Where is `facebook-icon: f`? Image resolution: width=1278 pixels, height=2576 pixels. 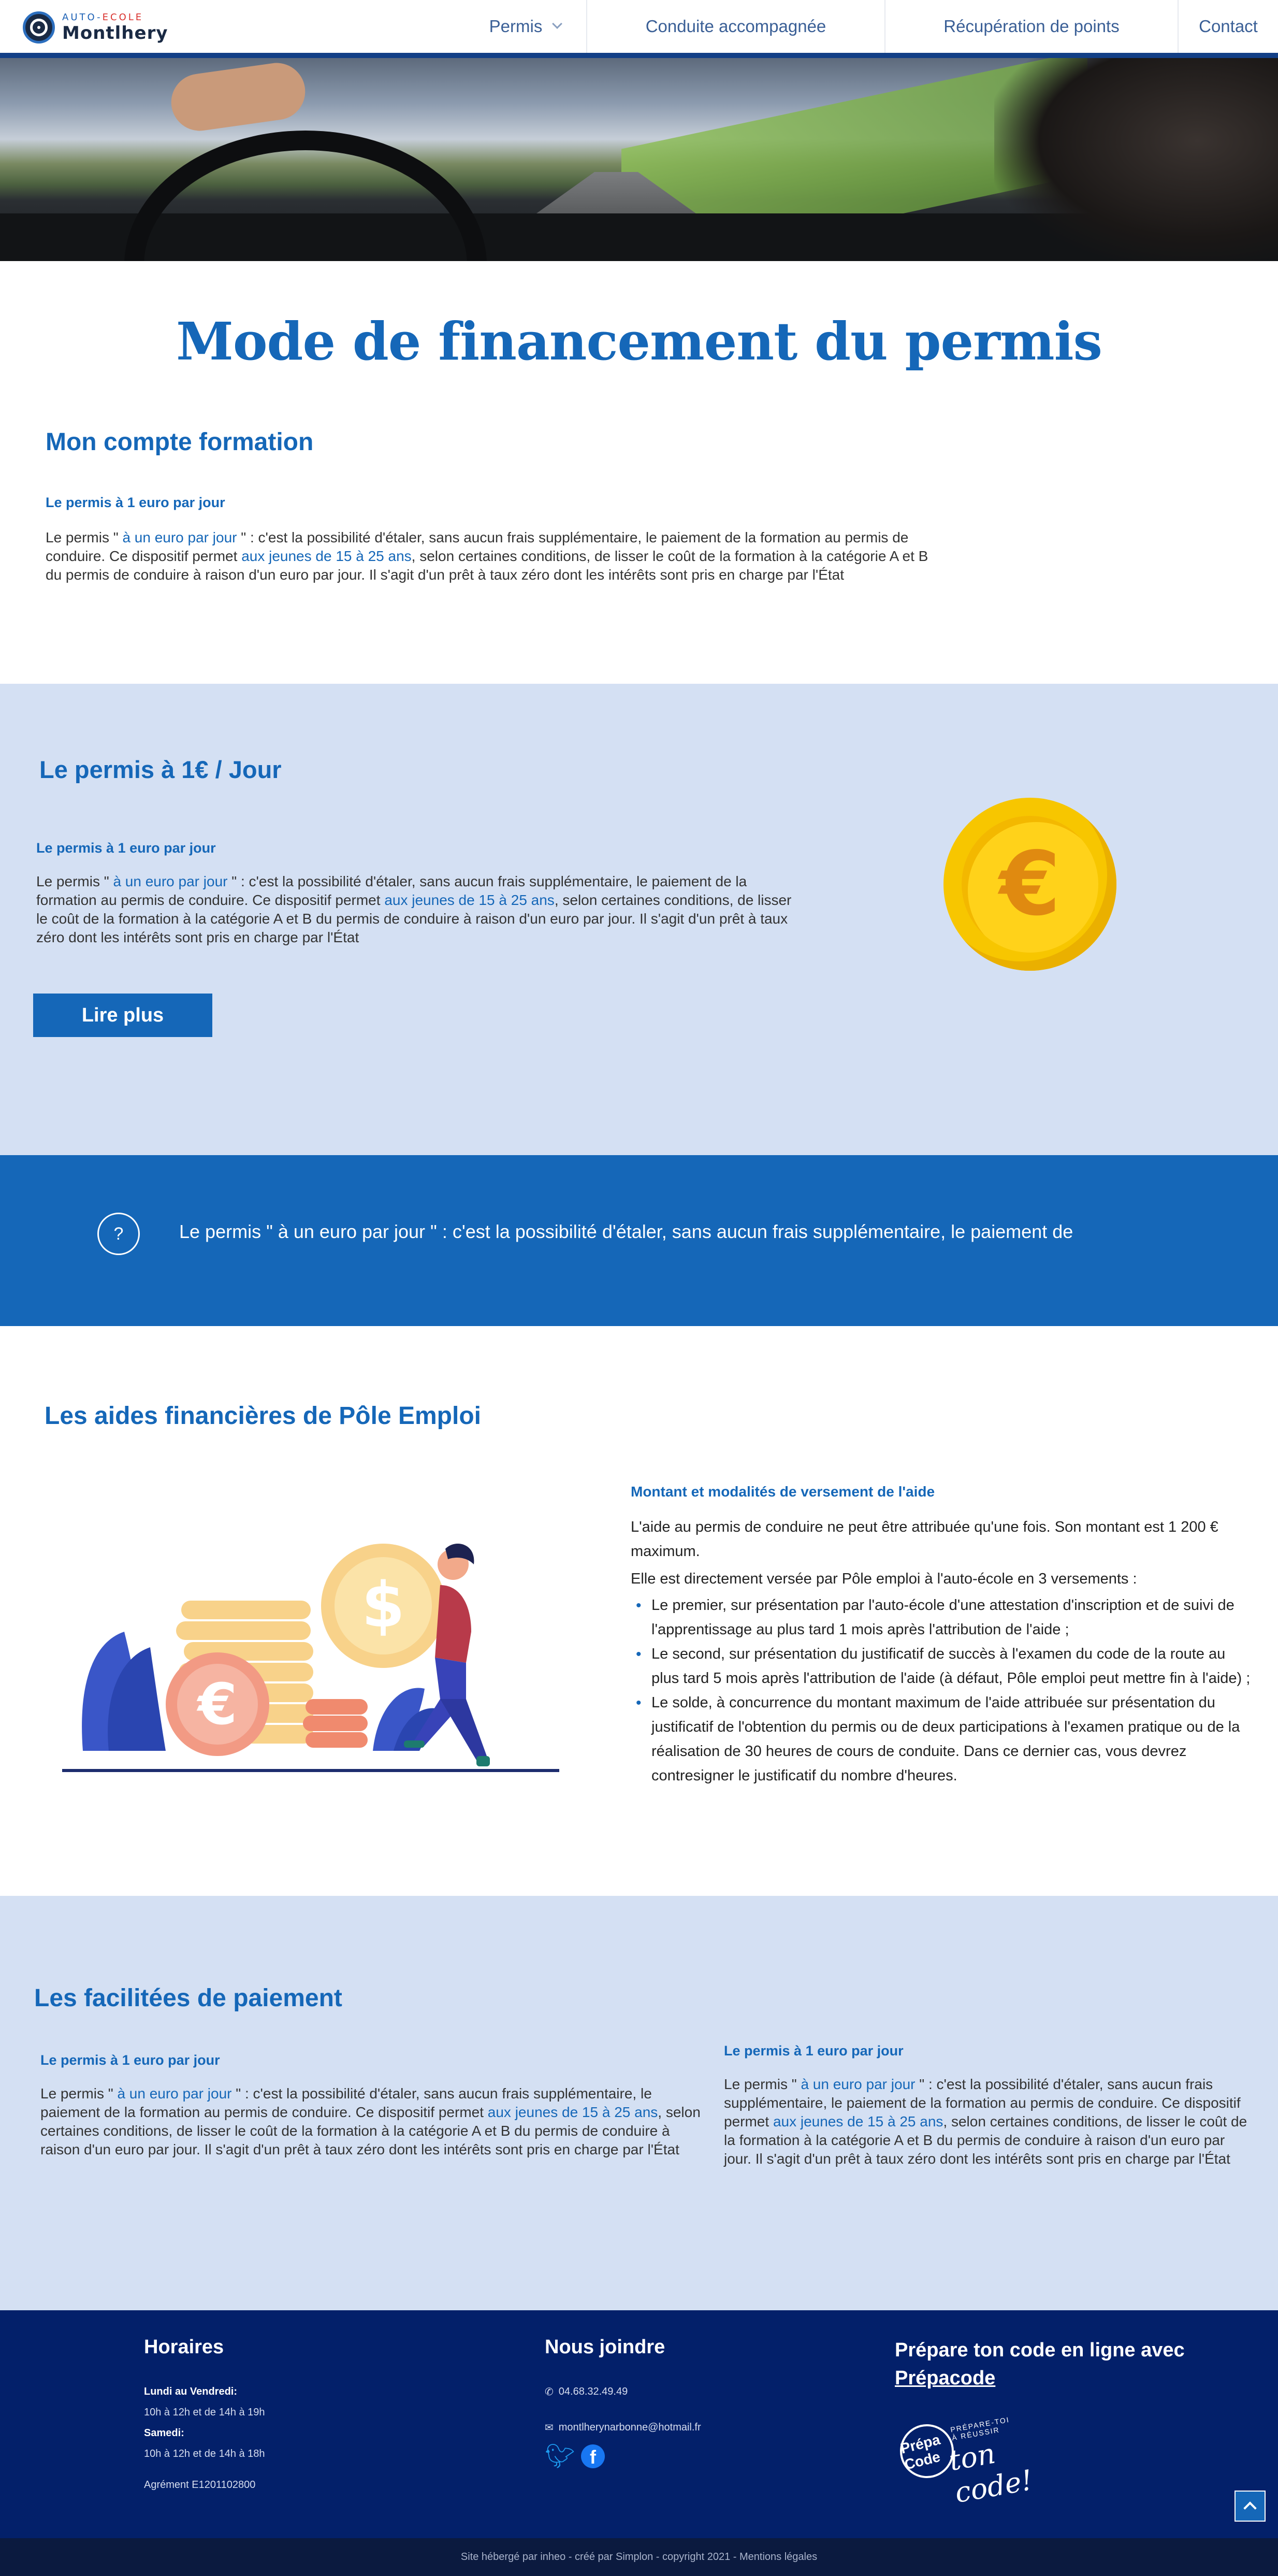
facebook-icon: f is located at coordinates (593, 2456).